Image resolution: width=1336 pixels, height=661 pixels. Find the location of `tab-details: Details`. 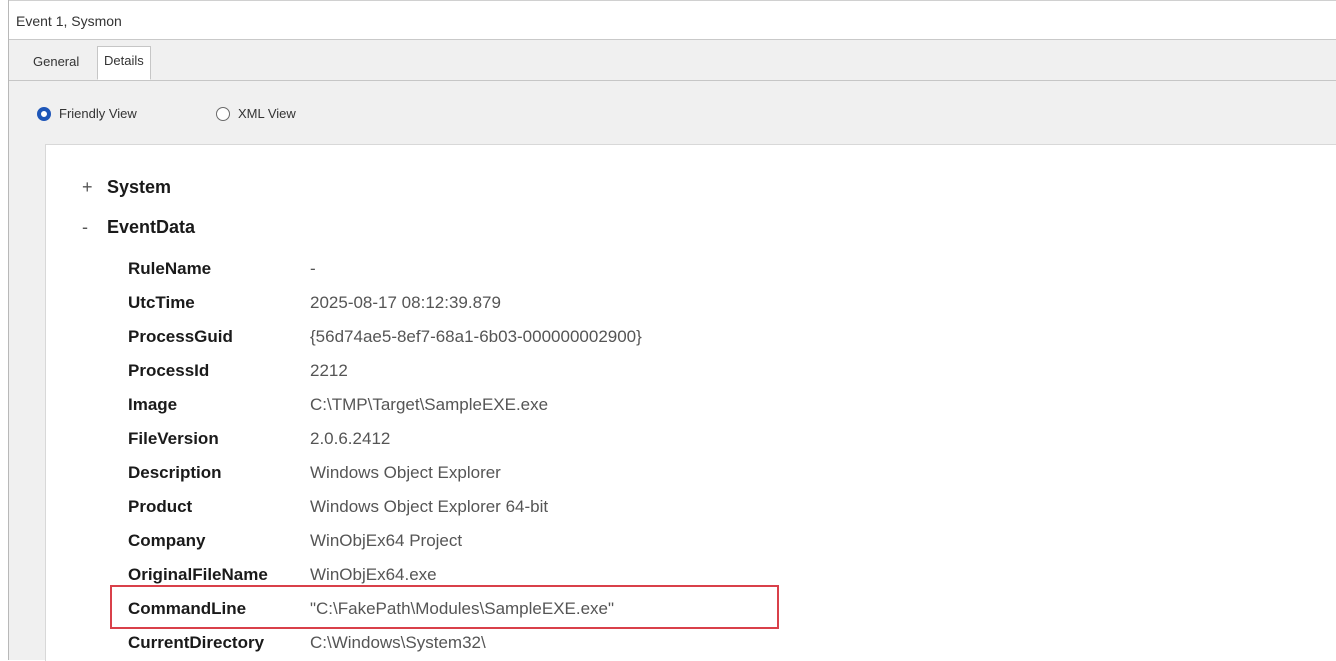

tab-details: Details is located at coordinates (124, 63).